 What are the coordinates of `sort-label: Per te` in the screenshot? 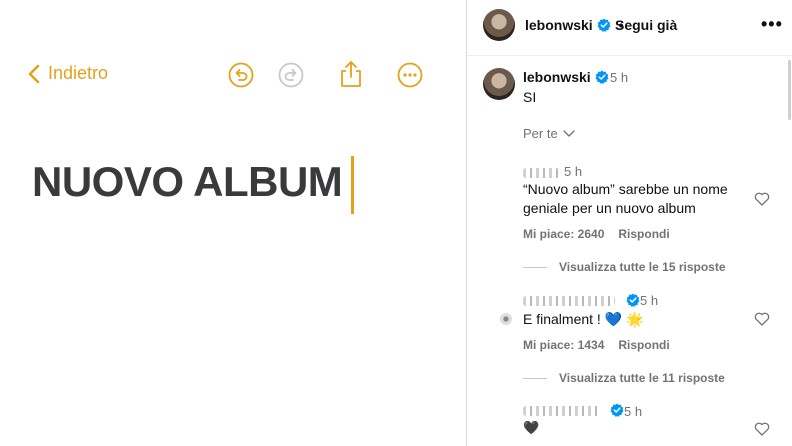 It's located at (540, 133).